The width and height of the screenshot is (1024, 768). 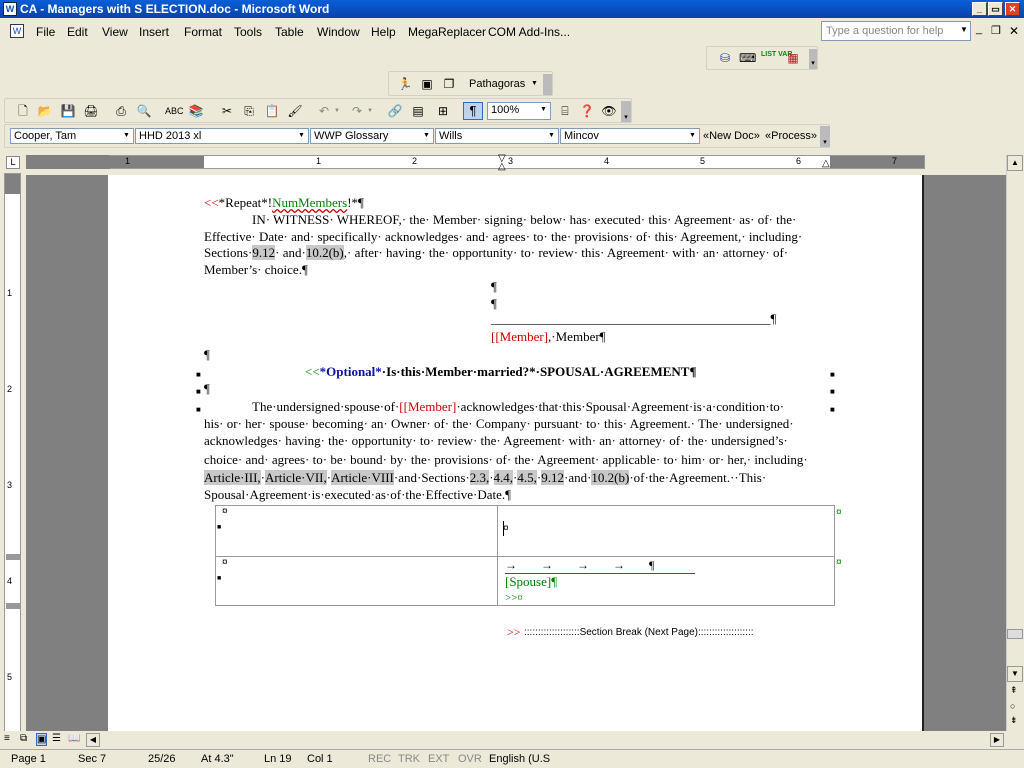 I want to click on print-preview-icon: 🔍, so click(x=144, y=111).